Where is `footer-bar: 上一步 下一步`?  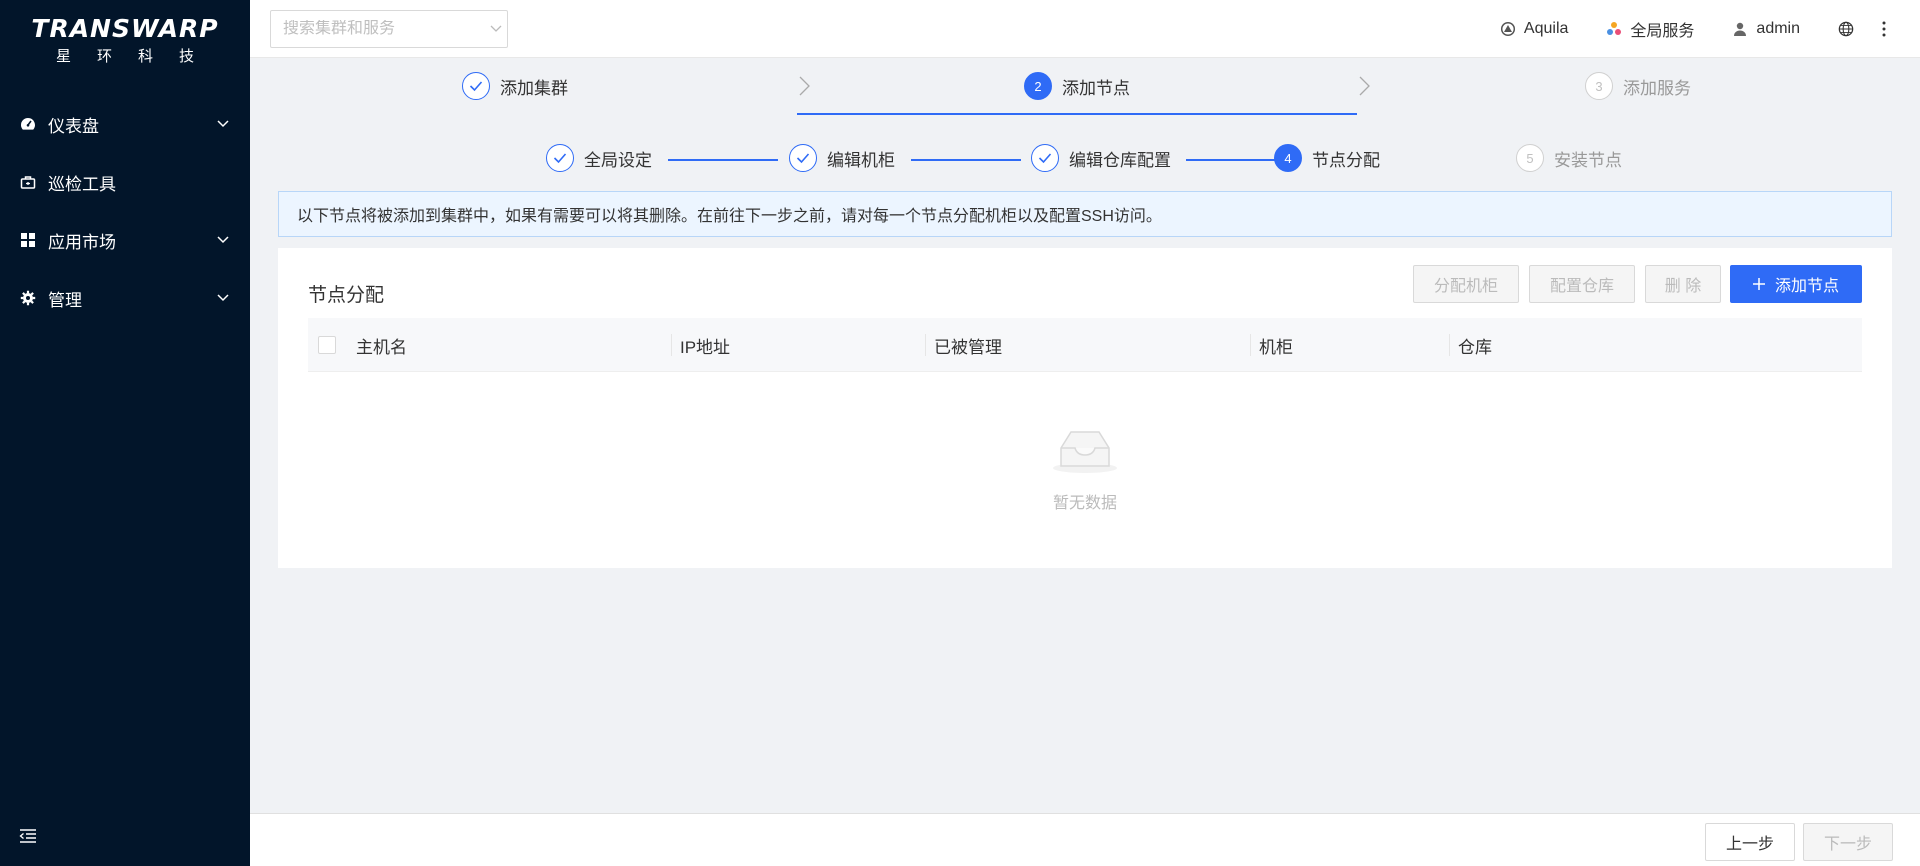 footer-bar: 上一步 下一步 is located at coordinates (1085, 839).